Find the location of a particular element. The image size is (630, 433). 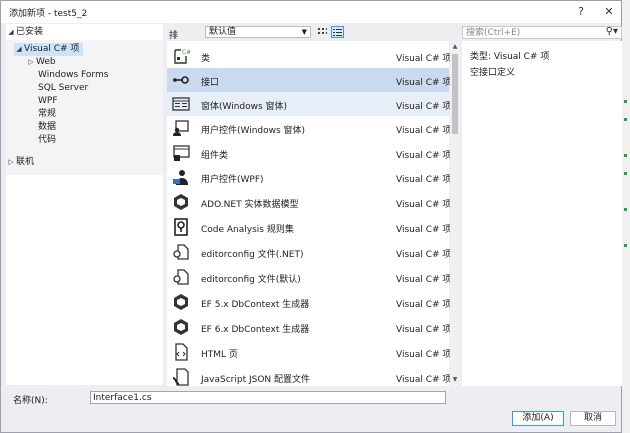

add-button: 添加(A) is located at coordinates (538, 418).